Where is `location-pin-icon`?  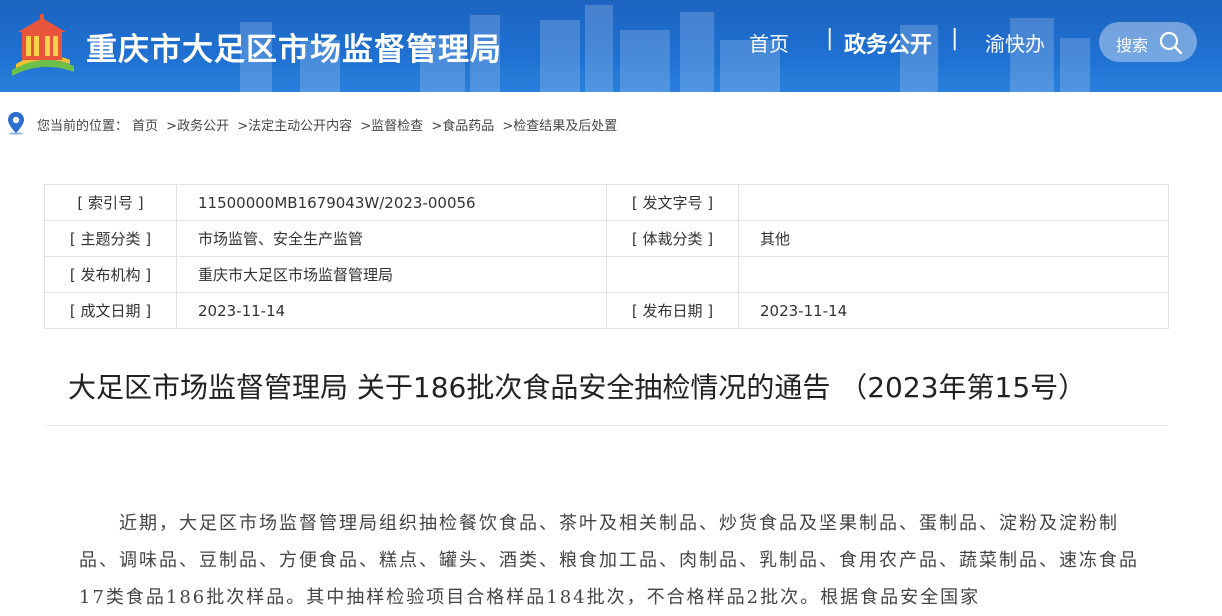
location-pin-icon is located at coordinates (16, 123).